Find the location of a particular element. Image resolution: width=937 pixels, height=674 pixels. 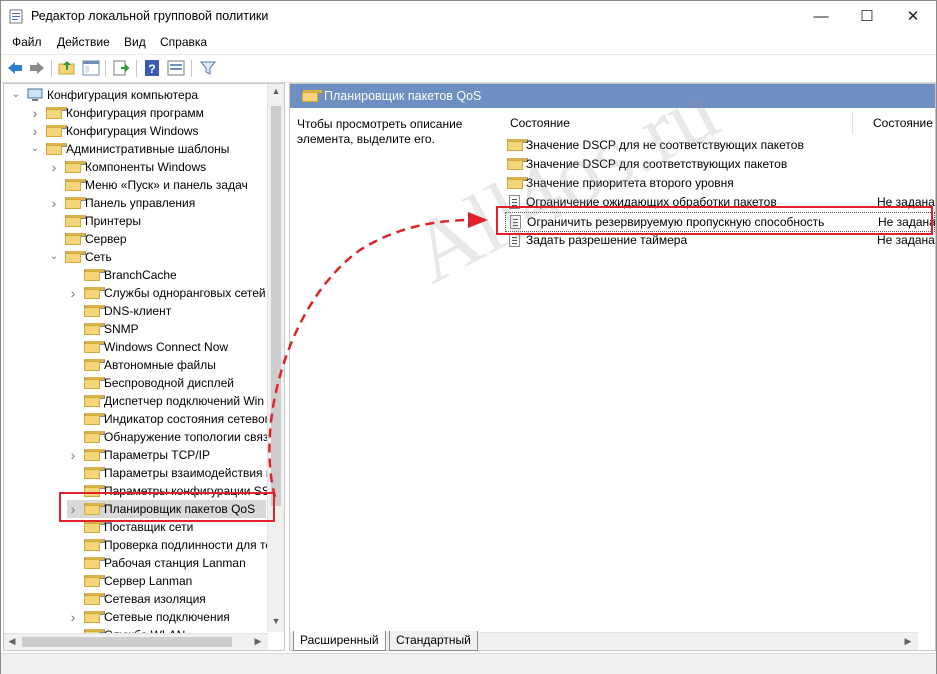

tab-standard: Стандартный is located at coordinates (433, 641).